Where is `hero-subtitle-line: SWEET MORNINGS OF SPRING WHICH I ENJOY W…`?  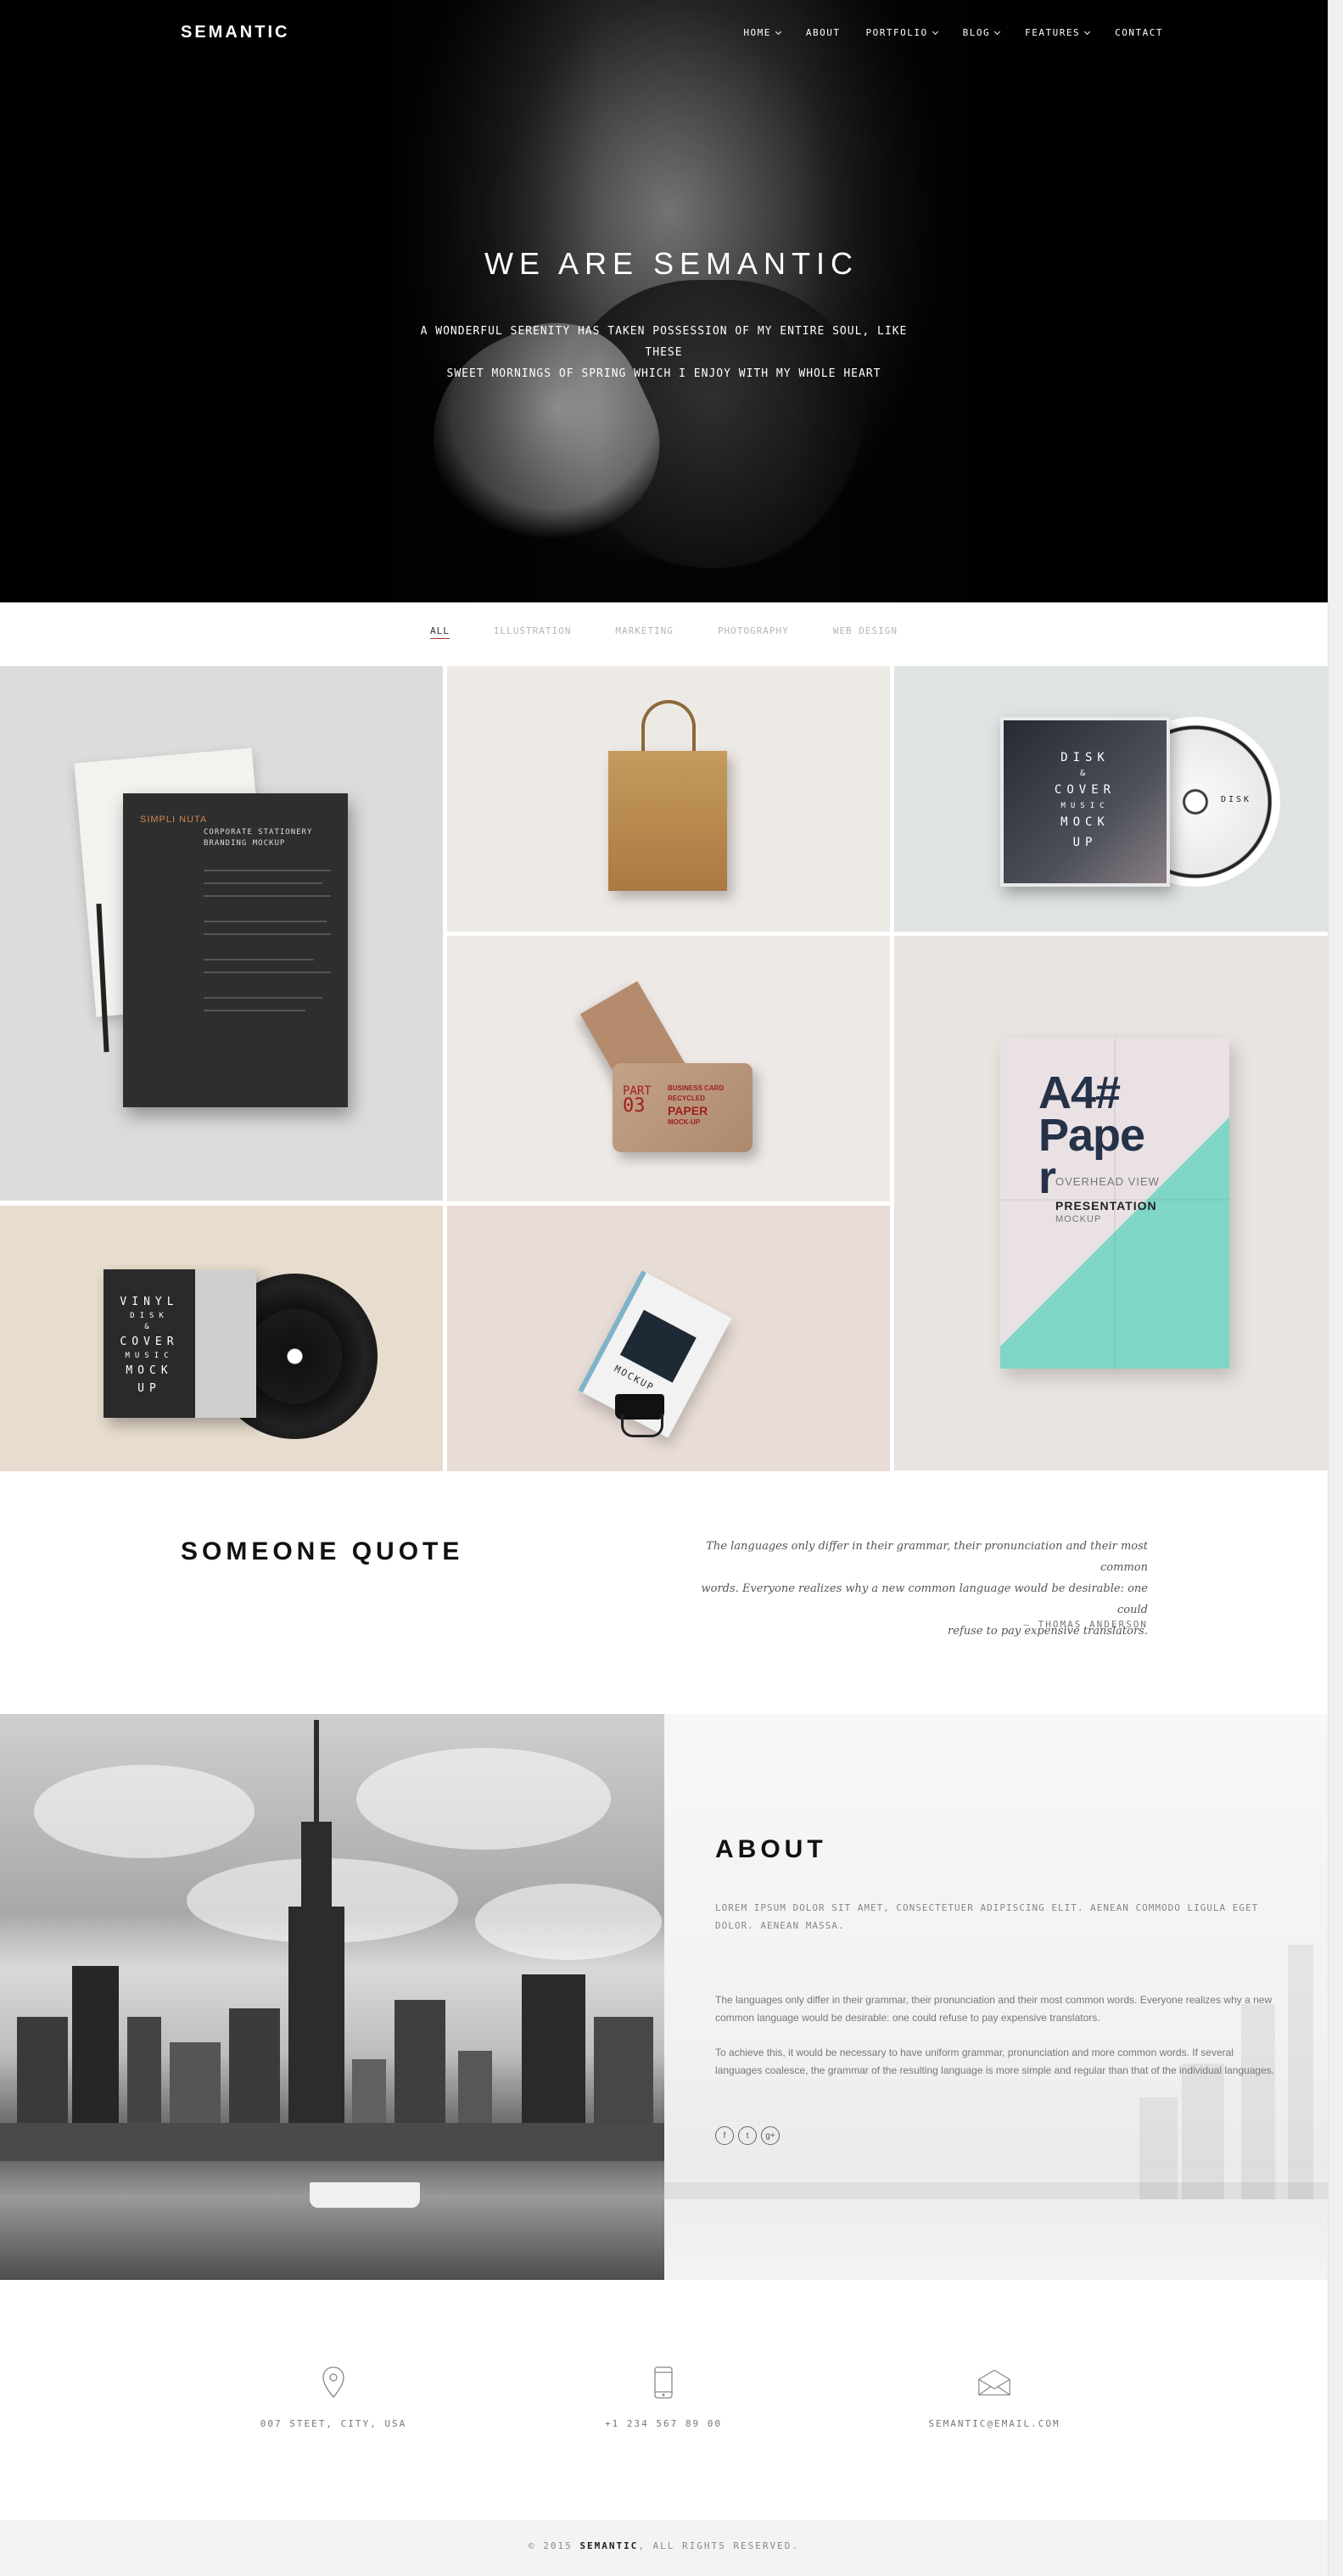
hero-subtitle-line: SWEET MORNINGS OF SPRING WHICH I ENJOY W… is located at coordinates (663, 373).